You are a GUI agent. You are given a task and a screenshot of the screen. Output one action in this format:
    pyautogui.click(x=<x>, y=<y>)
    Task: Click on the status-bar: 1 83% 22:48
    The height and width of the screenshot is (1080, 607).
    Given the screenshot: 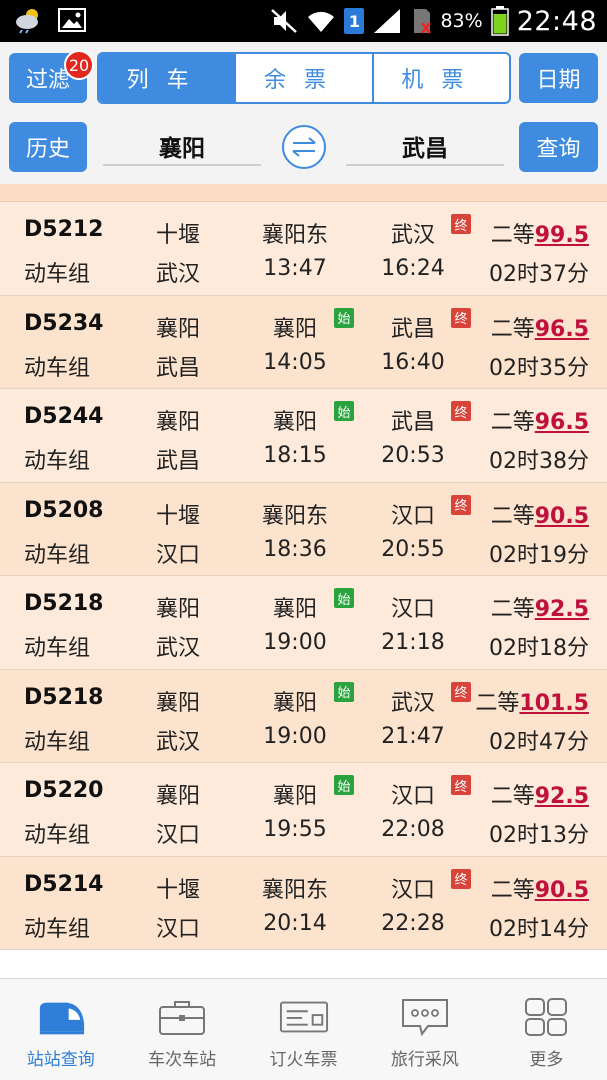 What is the action you would take?
    pyautogui.click(x=303, y=21)
    